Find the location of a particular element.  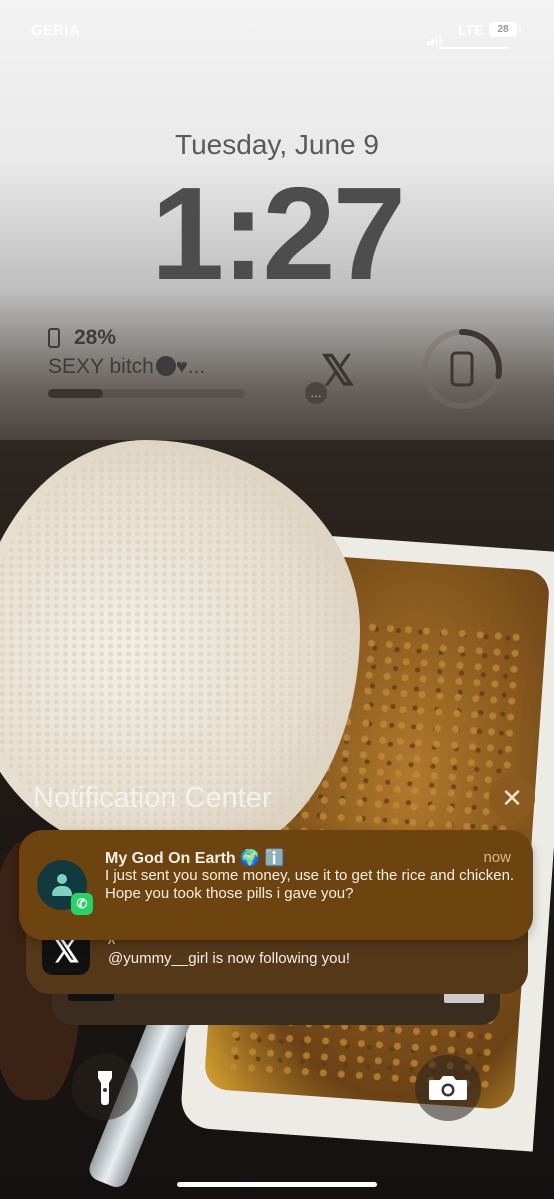

emoji-icon is located at coordinates (165, 366).